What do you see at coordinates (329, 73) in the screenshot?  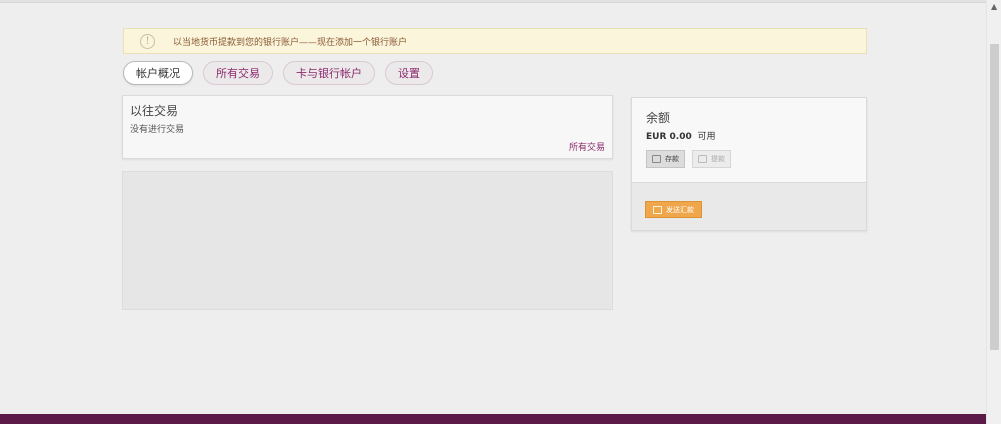 I see `tab-cards-bank-accounts: 卡与银行帐户` at bounding box center [329, 73].